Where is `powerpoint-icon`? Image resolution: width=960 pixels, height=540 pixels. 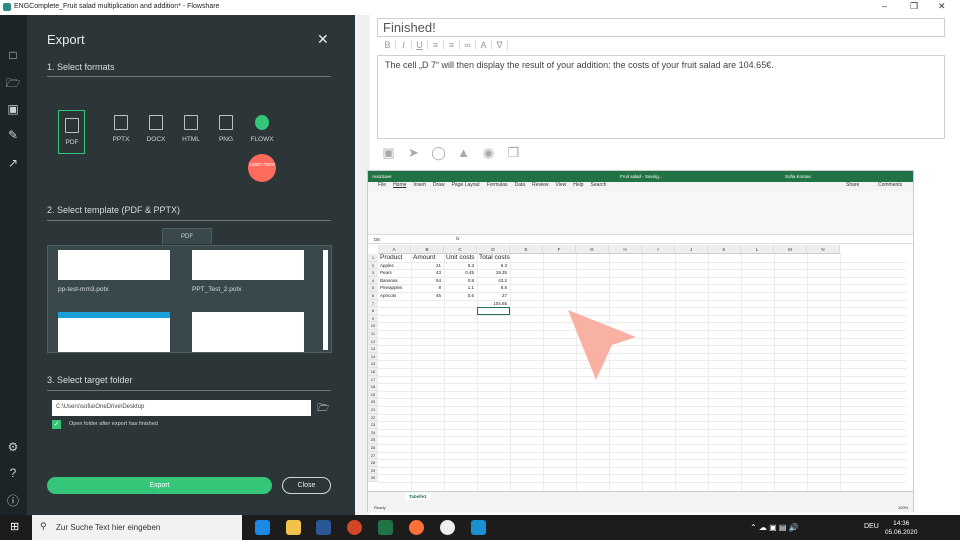
powerpoint-icon is located at coordinates (354, 527).